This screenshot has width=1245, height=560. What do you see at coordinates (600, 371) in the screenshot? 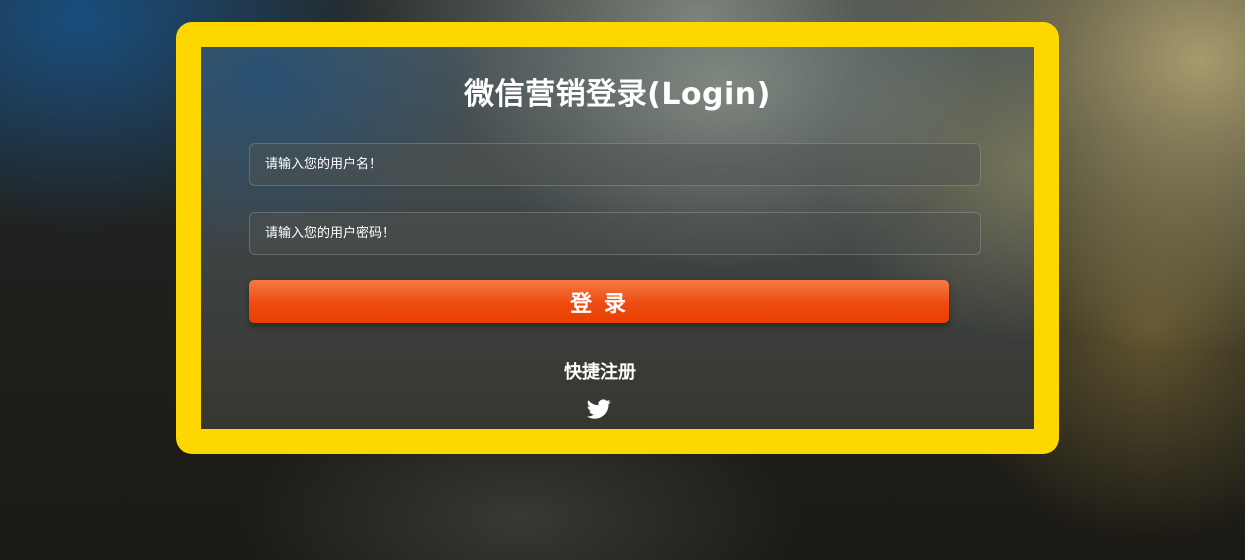
I see `register-link: 快捷注册` at bounding box center [600, 371].